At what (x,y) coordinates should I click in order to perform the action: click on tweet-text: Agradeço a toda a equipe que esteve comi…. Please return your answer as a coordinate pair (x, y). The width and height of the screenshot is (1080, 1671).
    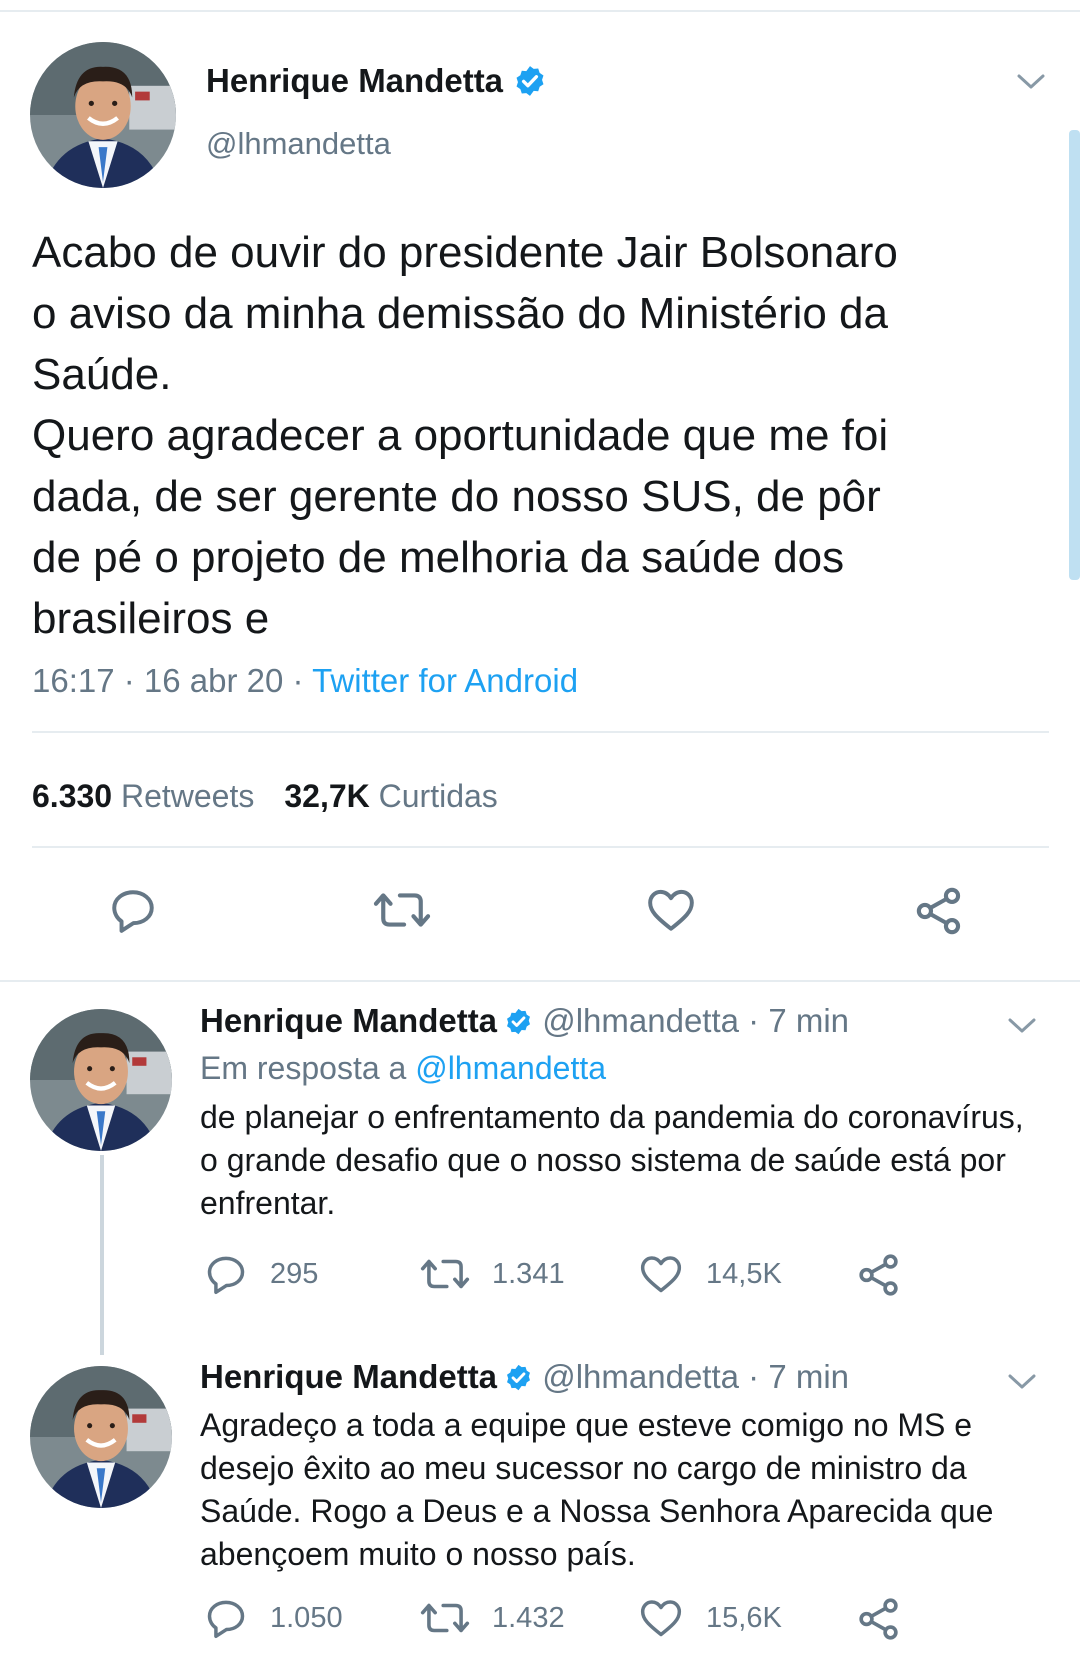
    Looking at the image, I should click on (597, 1489).